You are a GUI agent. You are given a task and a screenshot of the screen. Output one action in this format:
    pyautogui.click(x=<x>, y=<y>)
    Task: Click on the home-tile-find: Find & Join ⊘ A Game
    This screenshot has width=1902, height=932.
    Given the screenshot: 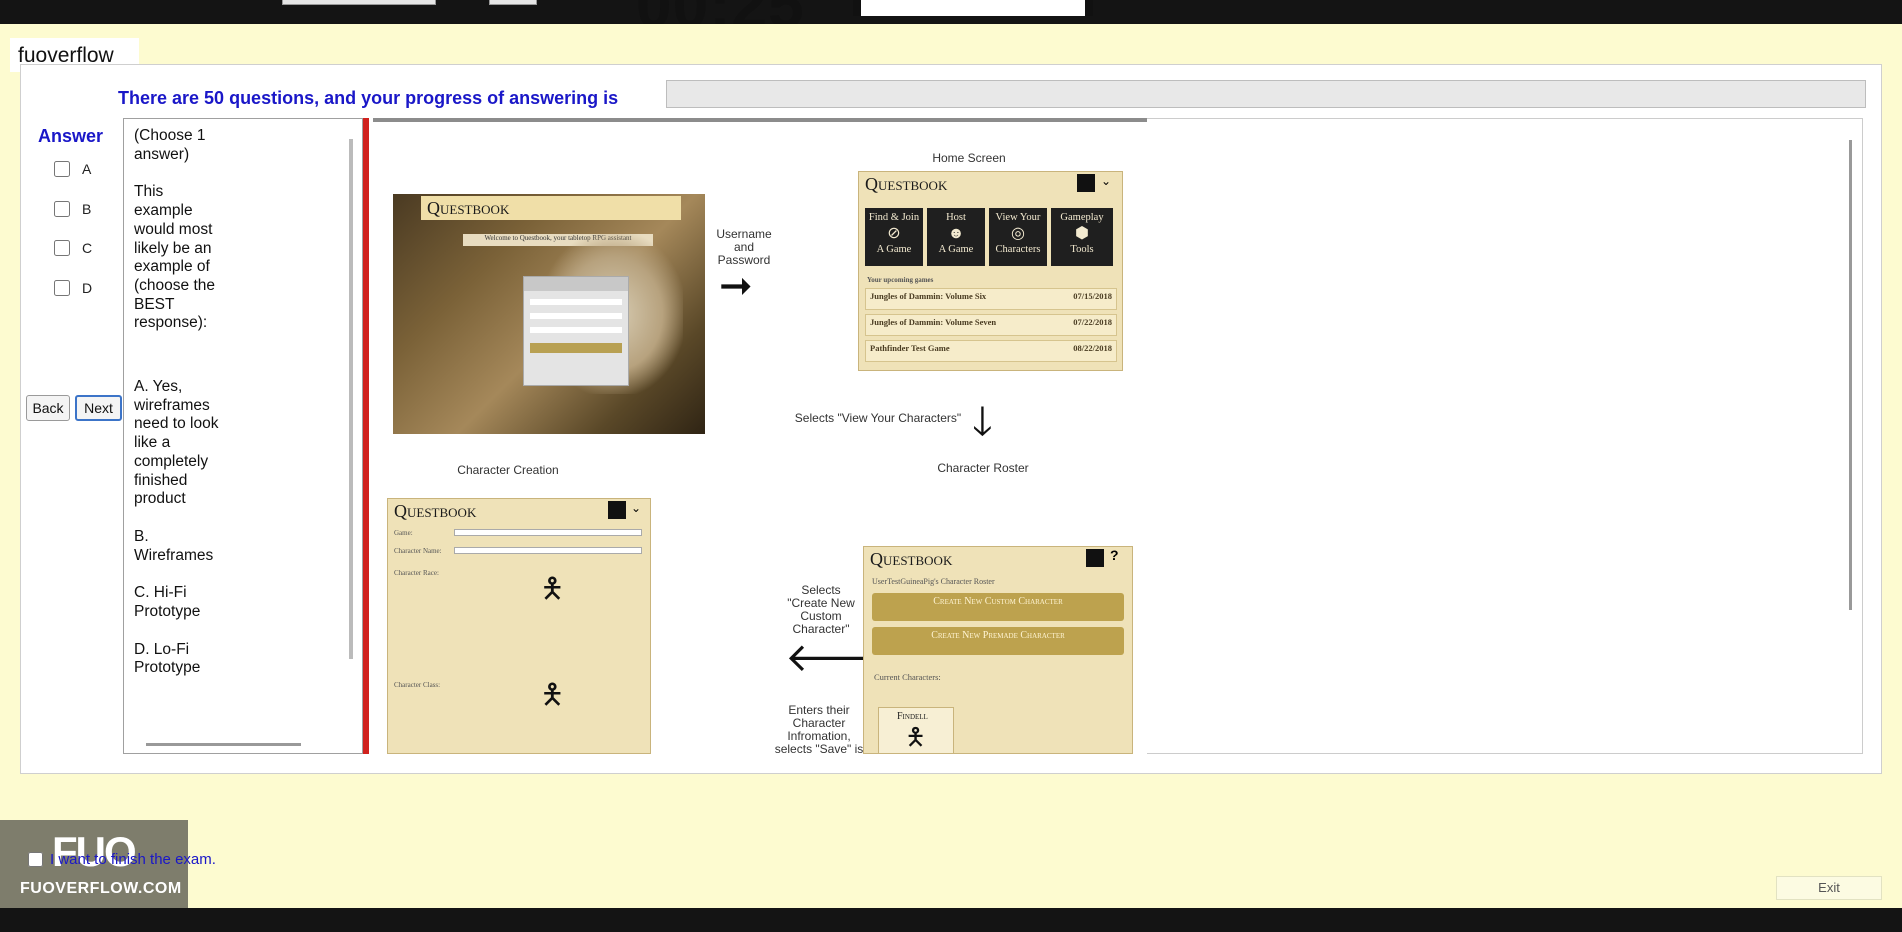 What is the action you would take?
    pyautogui.click(x=894, y=237)
    